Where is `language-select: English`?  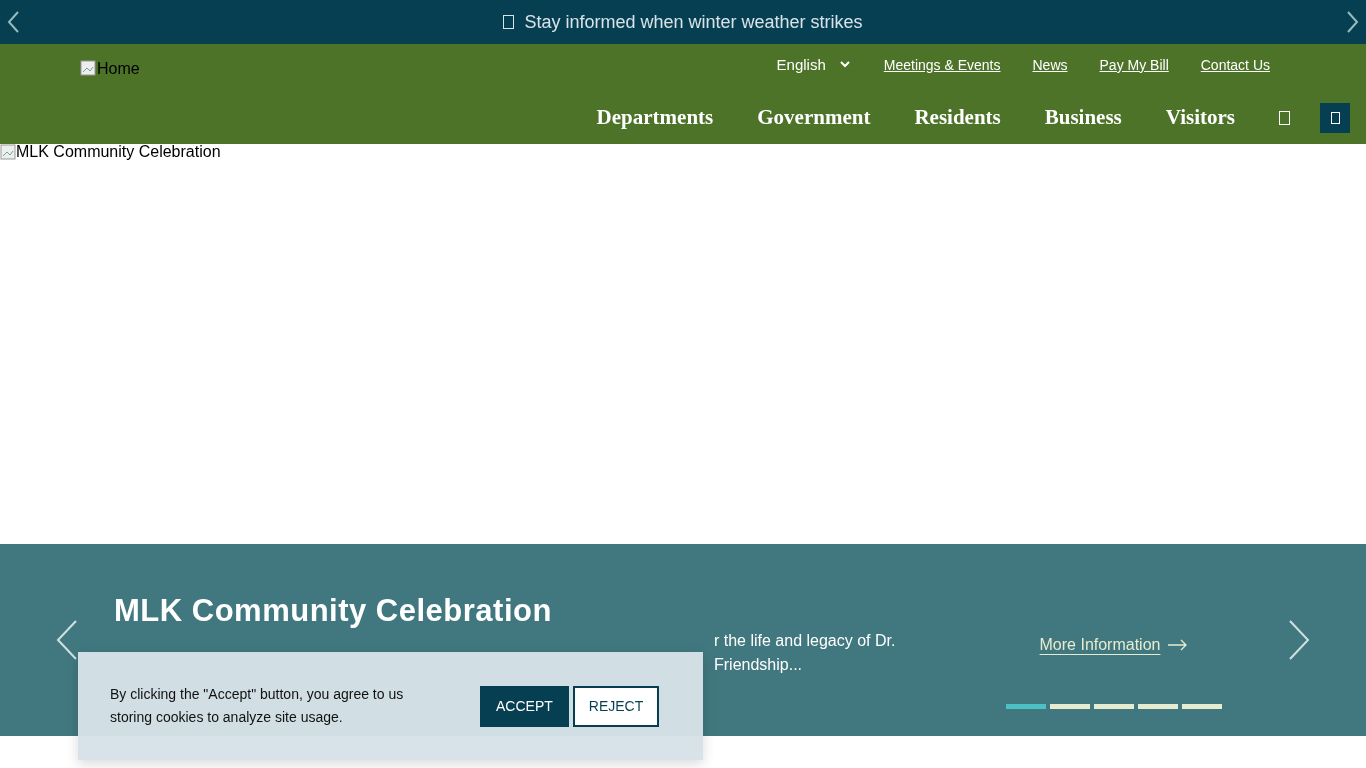
language-select: English is located at coordinates (813, 65).